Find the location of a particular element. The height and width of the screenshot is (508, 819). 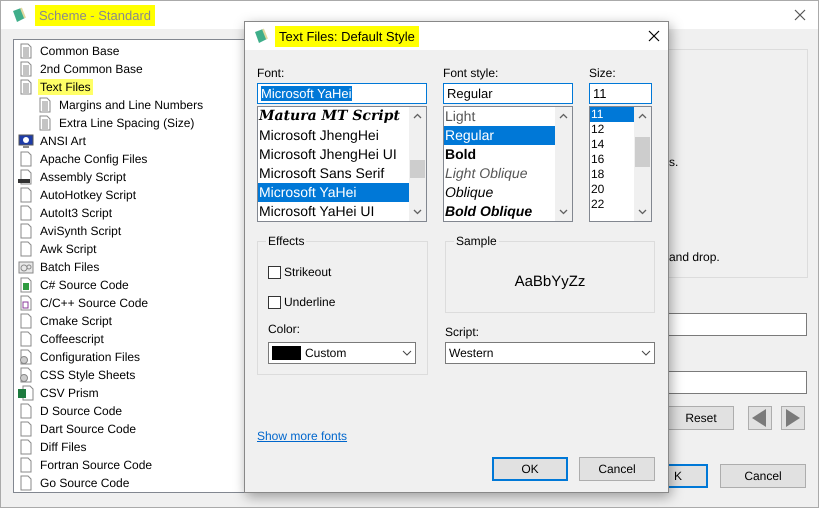

scheme-item: C# Source Code is located at coordinates (84, 285).